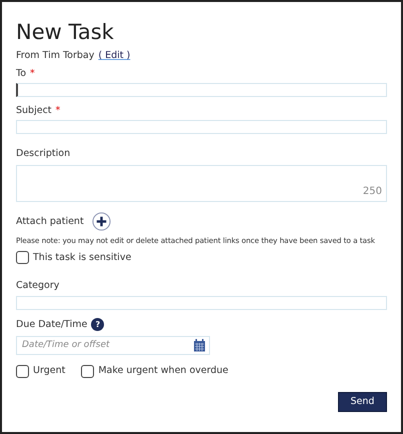  Describe the element at coordinates (362, 402) in the screenshot. I see `send-button: Send` at that location.